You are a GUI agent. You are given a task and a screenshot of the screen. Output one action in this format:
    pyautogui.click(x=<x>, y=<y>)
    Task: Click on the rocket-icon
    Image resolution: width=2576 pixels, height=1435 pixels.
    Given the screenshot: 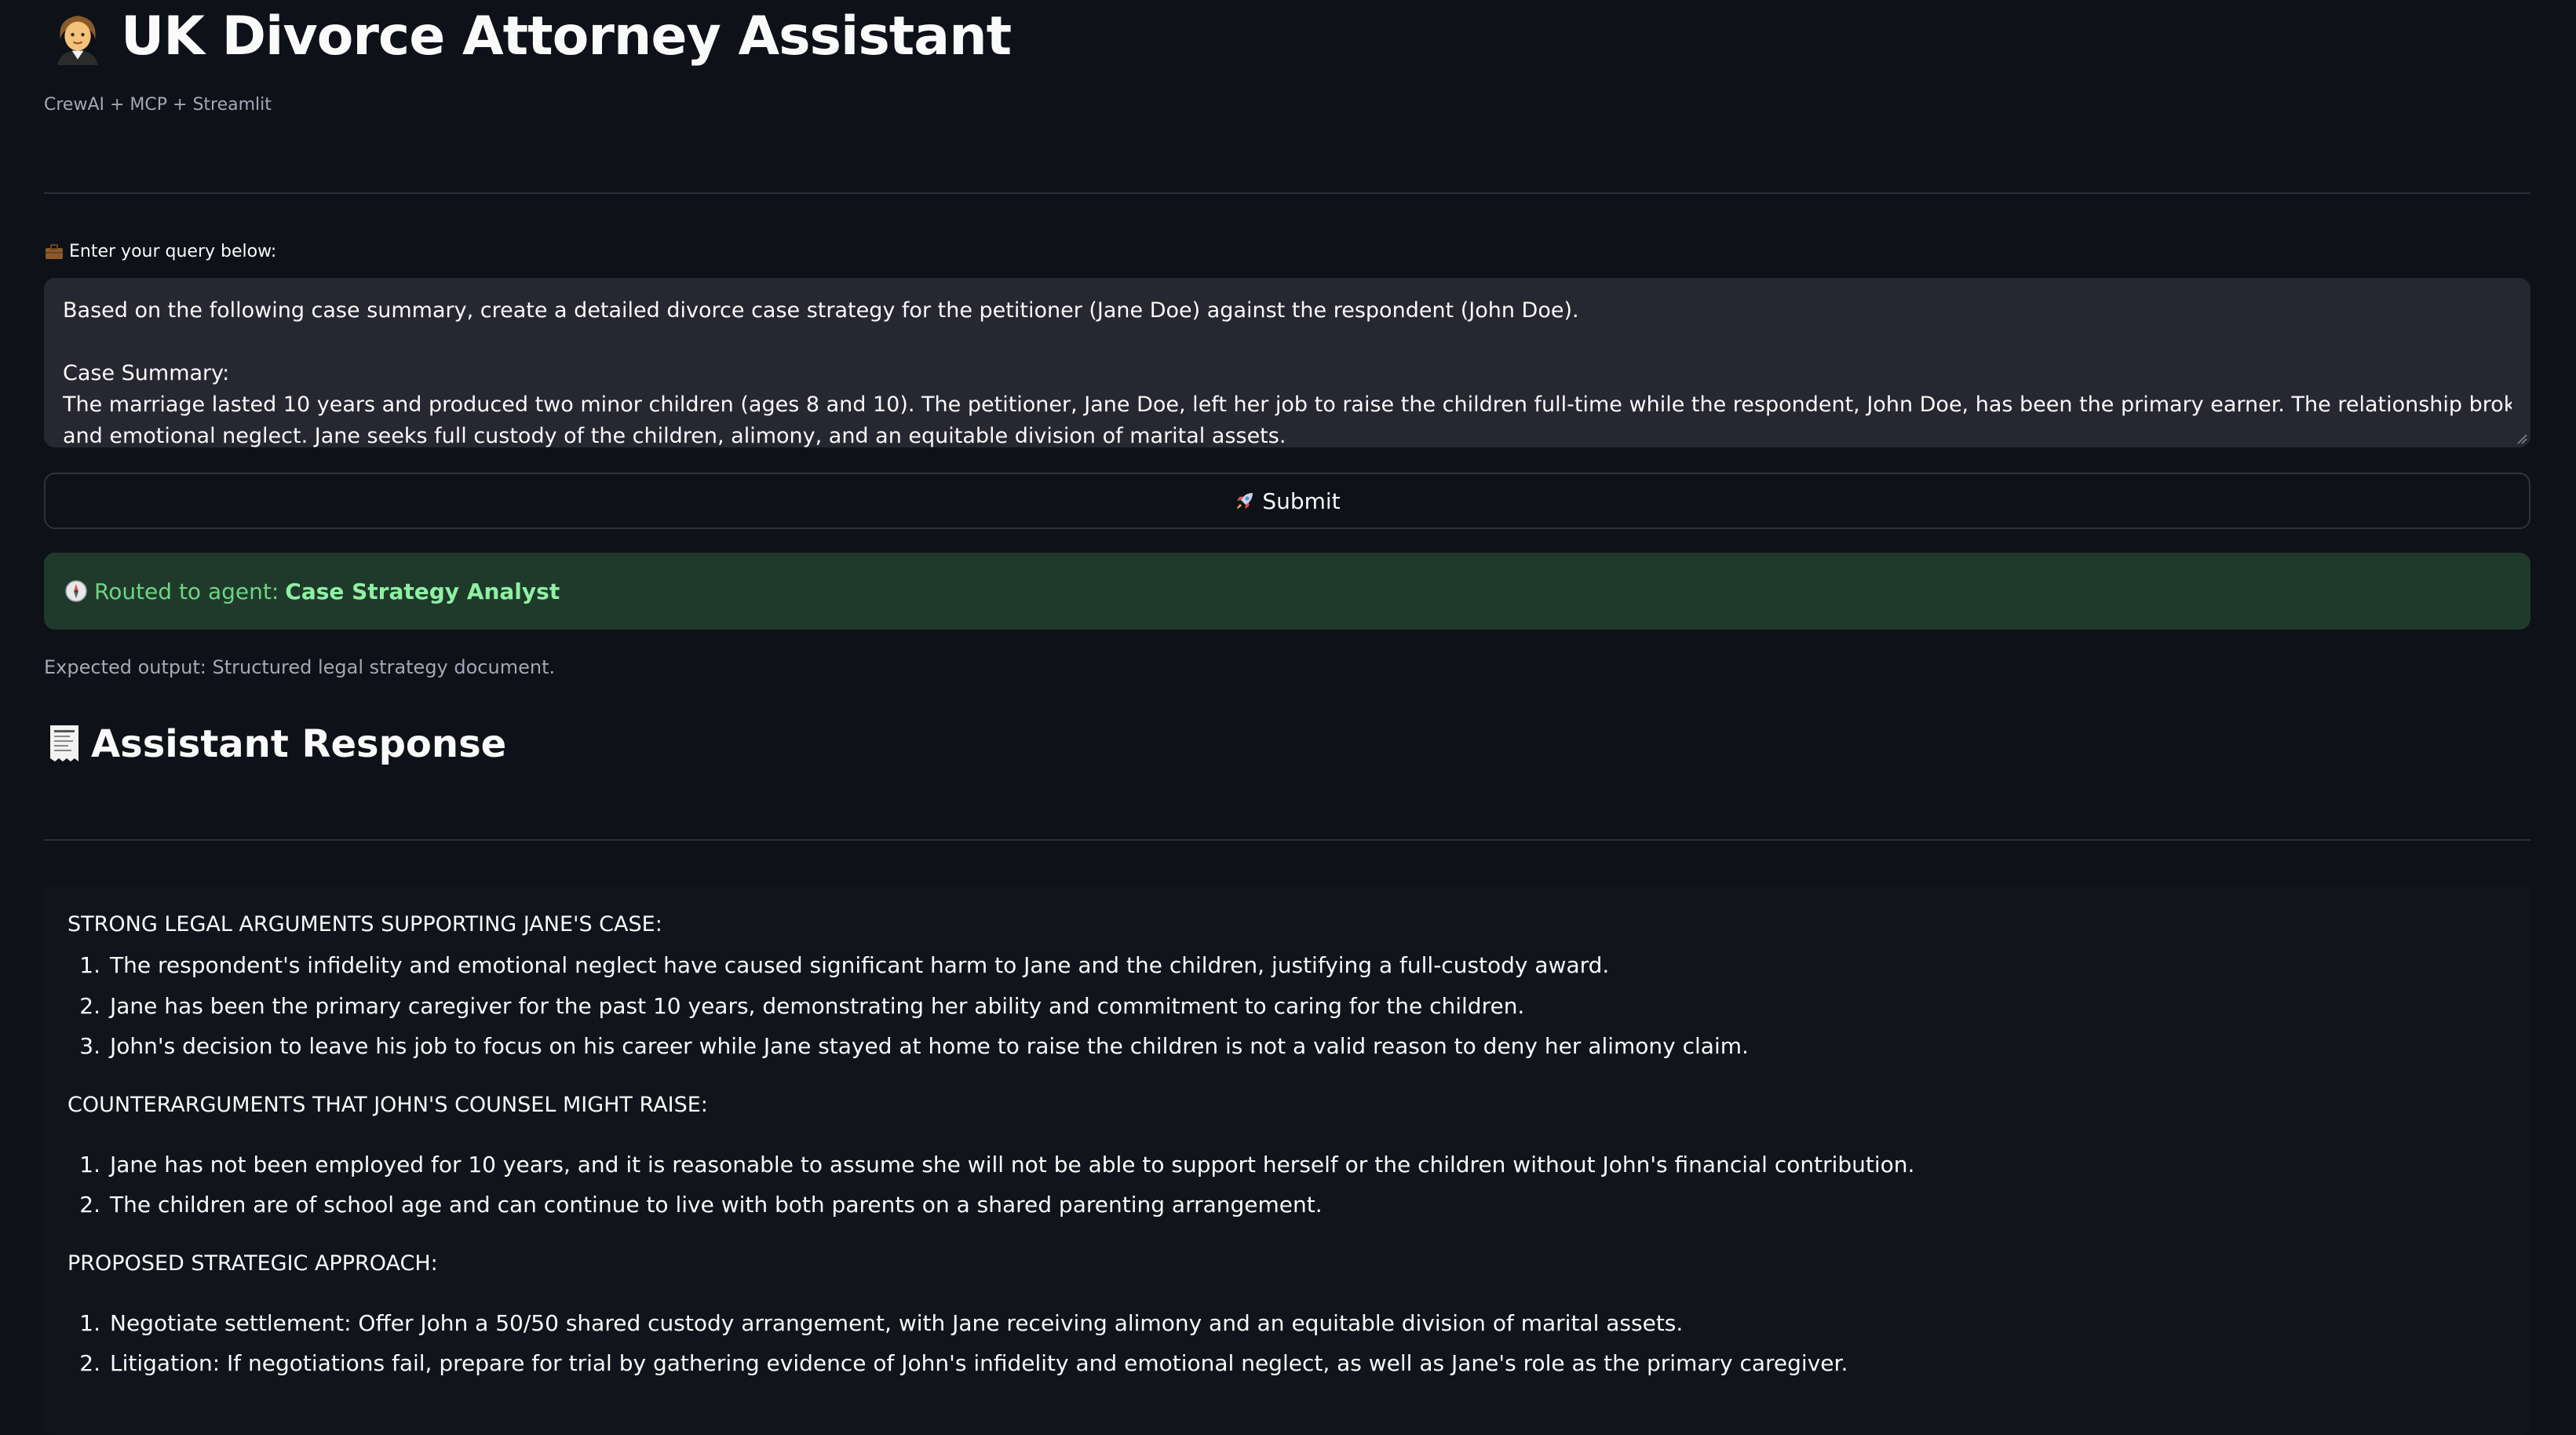 What is the action you would take?
    pyautogui.click(x=1245, y=501)
    